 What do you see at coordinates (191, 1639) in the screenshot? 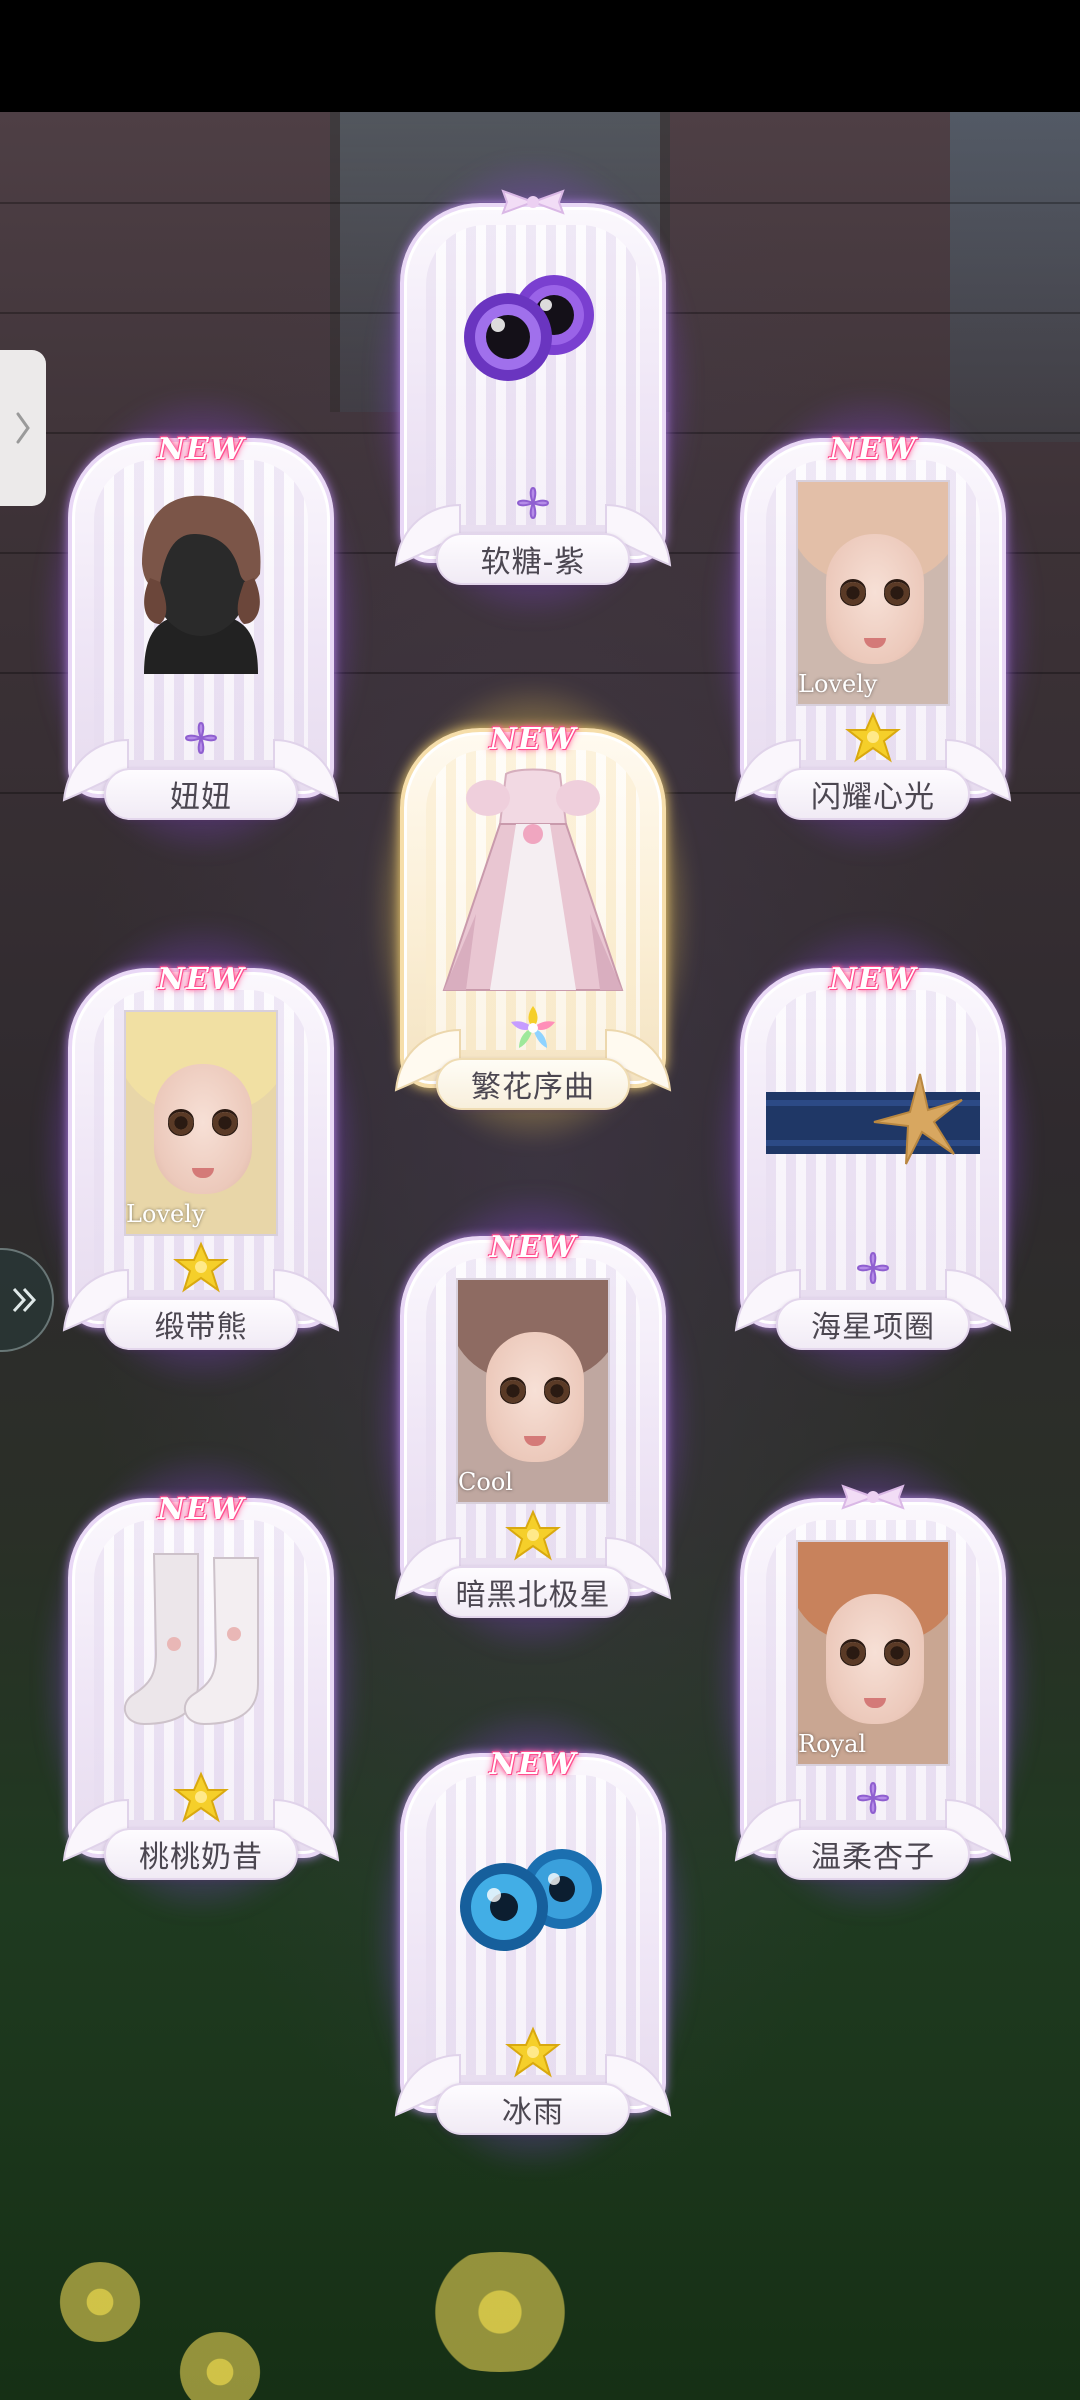
I see `item-socks-peach` at bounding box center [191, 1639].